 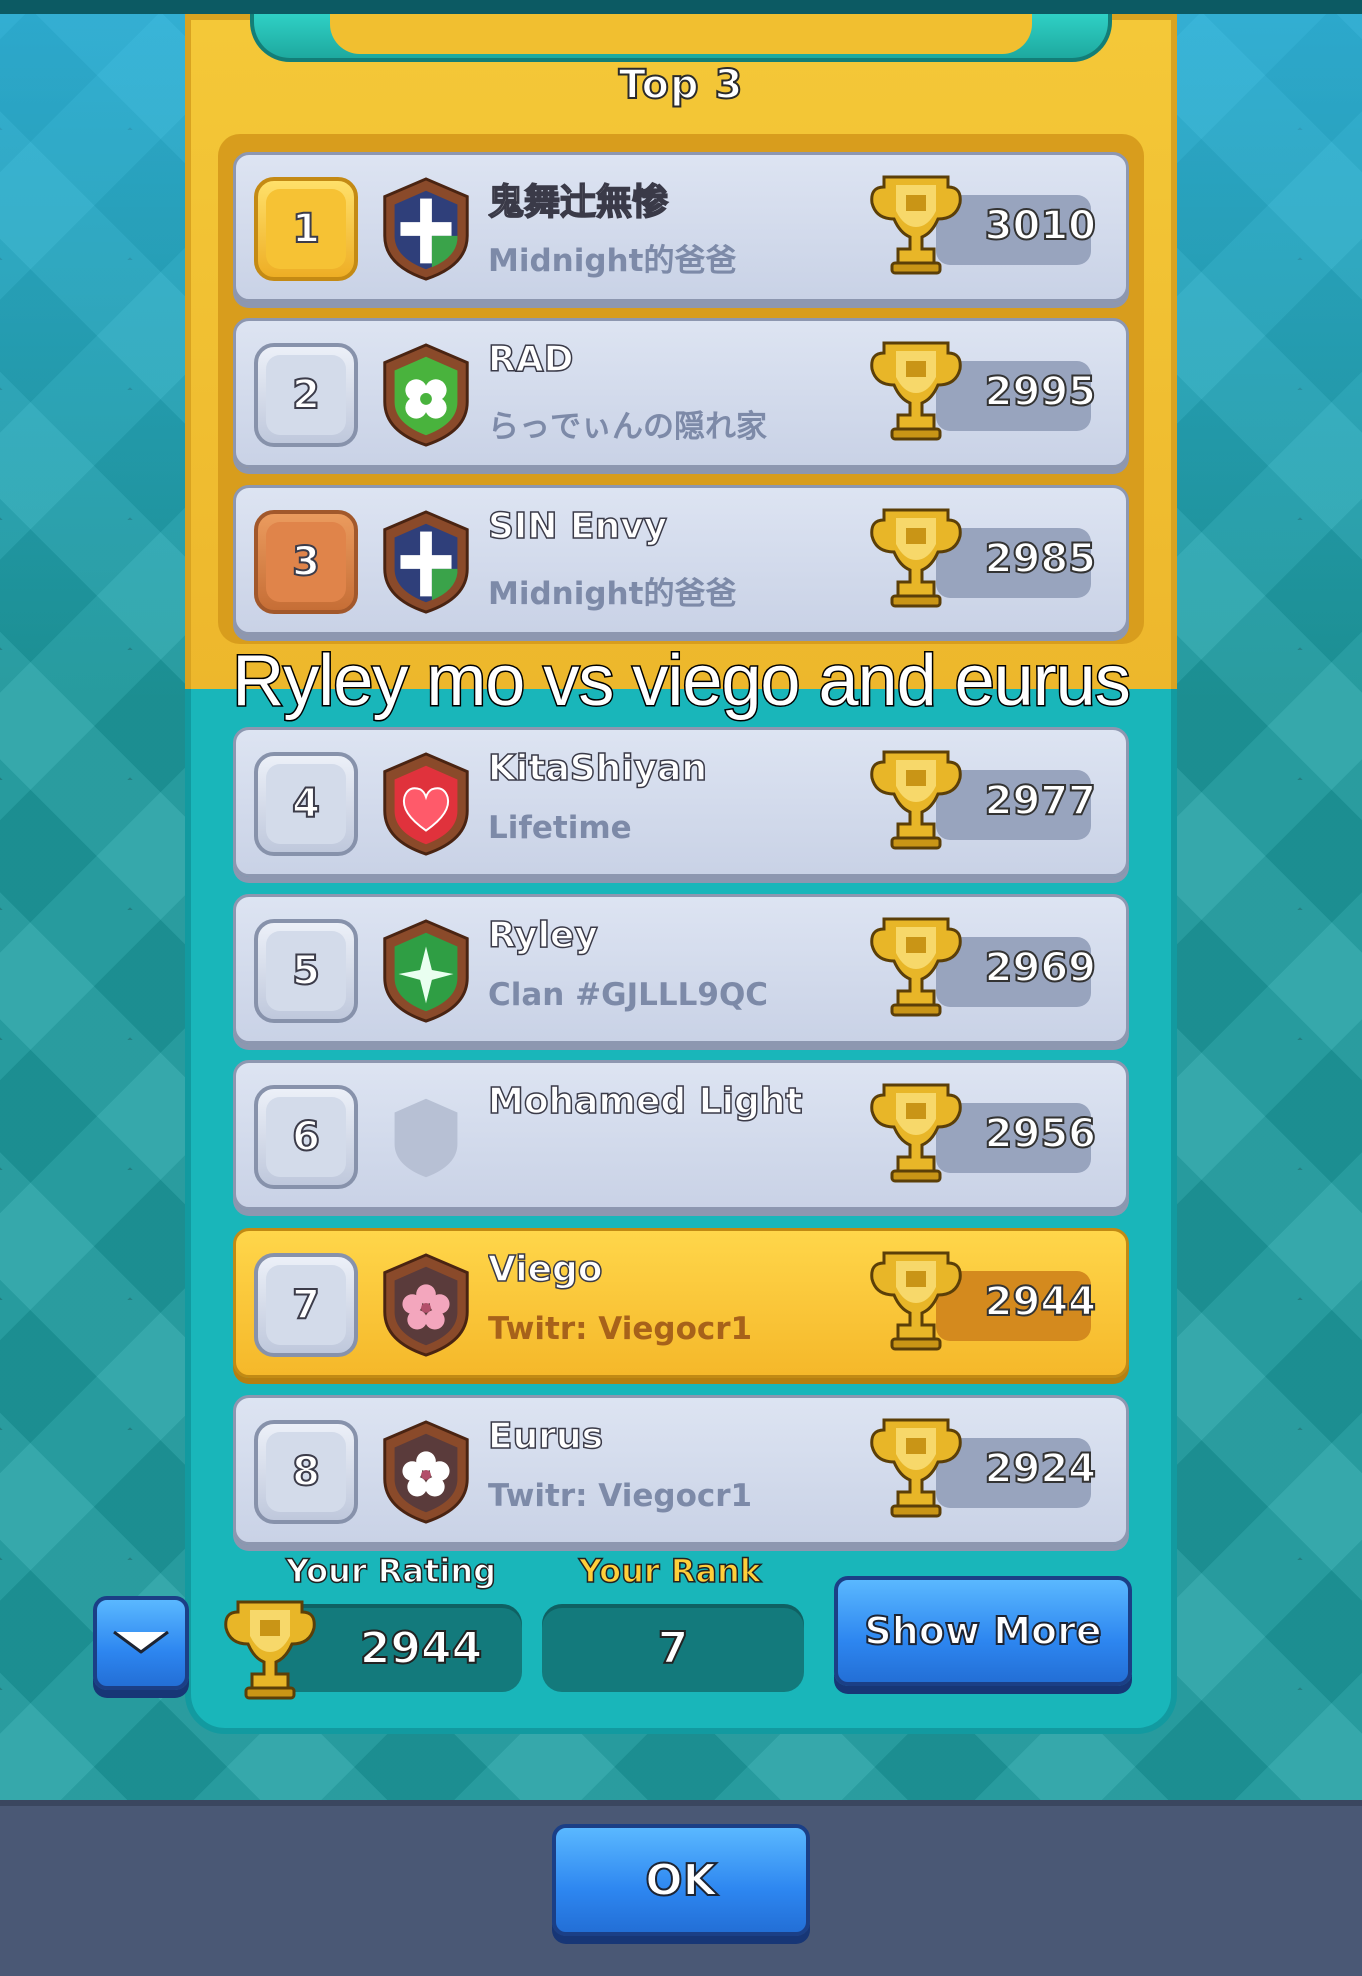 I want to click on player-name: Ryley, so click(x=708, y=935).